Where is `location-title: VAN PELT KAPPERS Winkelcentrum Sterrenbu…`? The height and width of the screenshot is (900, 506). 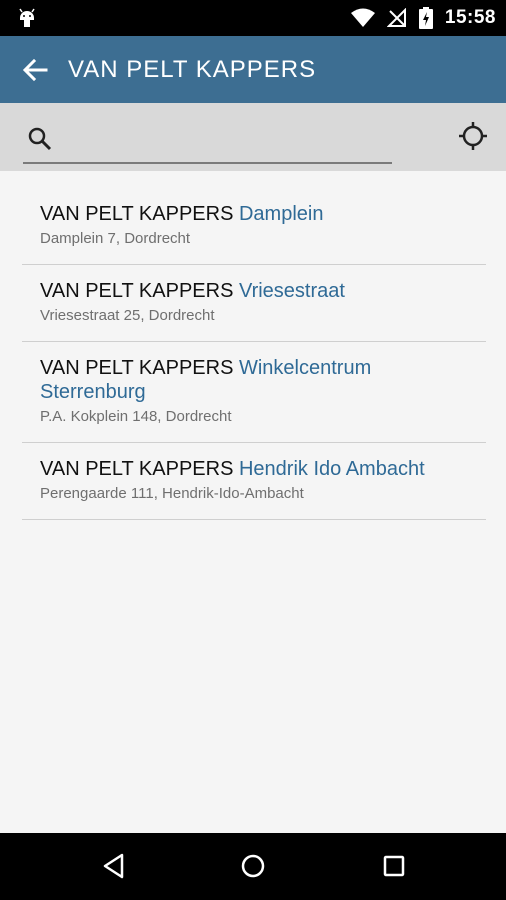 location-title: VAN PELT KAPPERS Winkelcentrum Sterrenbu… is located at coordinates (254, 380).